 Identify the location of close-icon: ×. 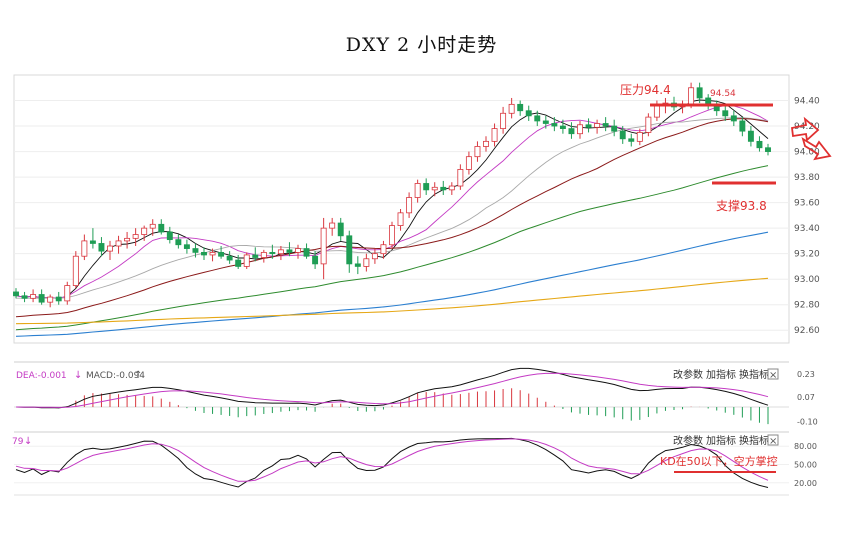
(773, 441).